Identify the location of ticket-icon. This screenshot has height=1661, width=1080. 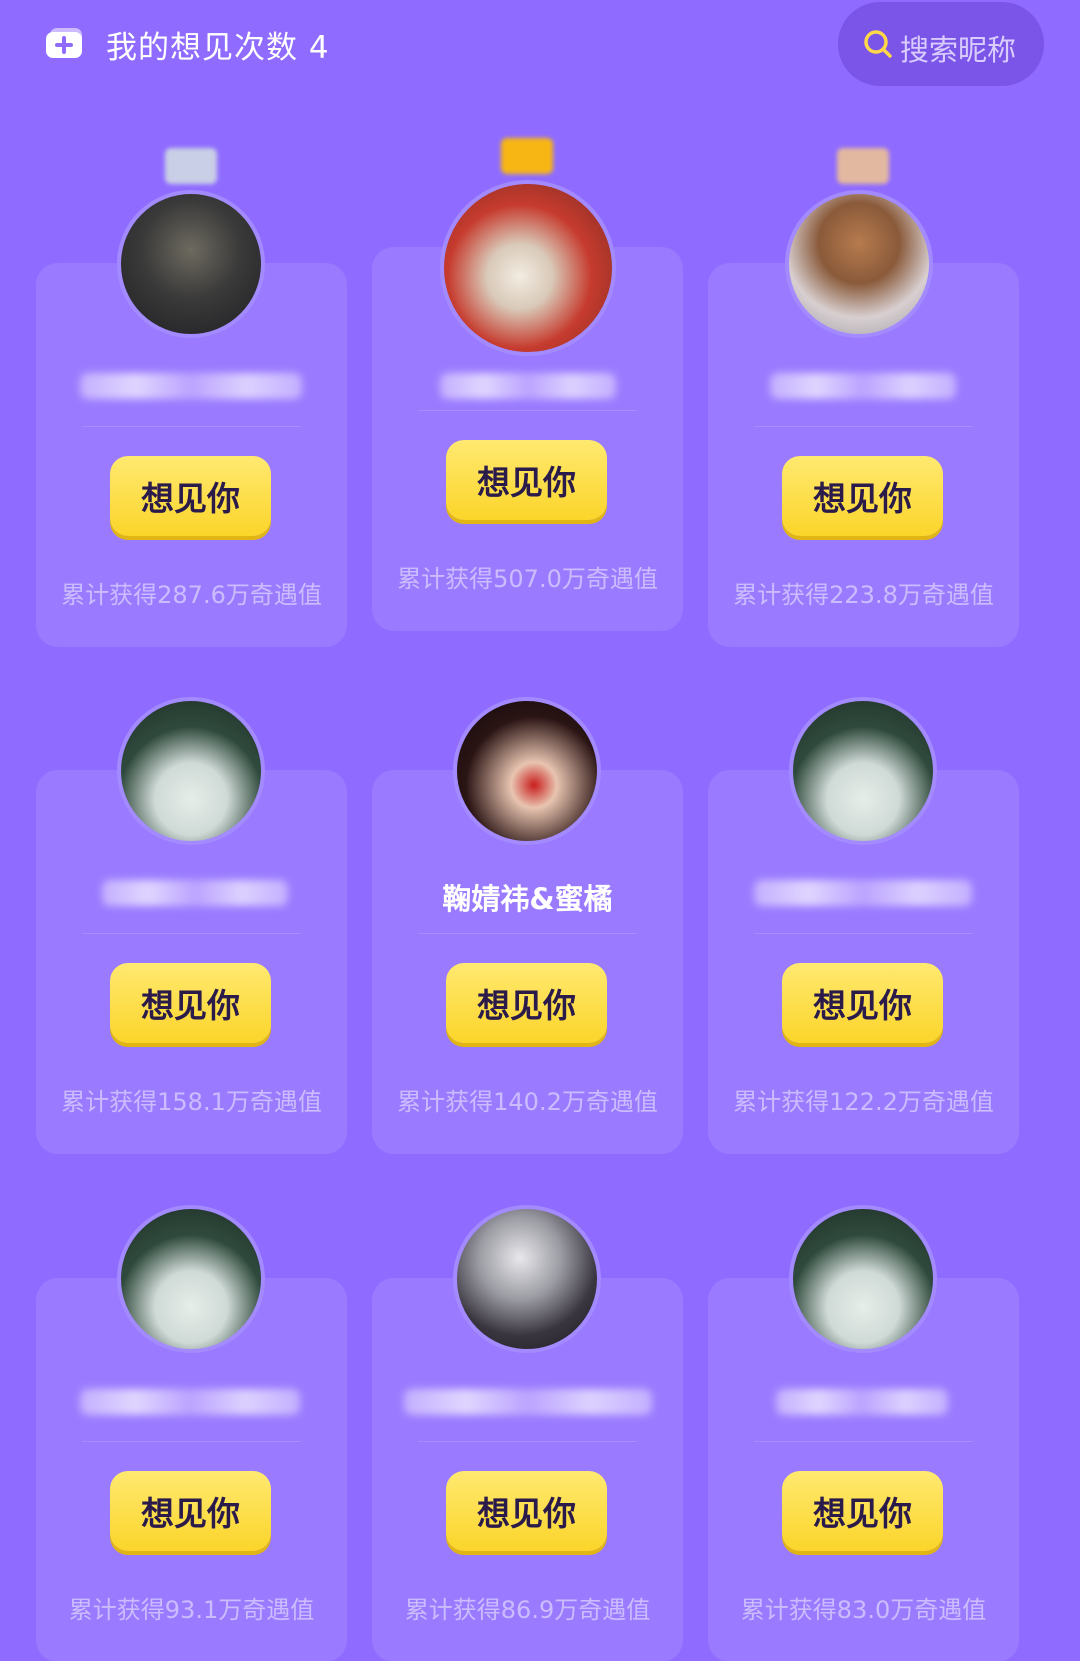
(64, 43).